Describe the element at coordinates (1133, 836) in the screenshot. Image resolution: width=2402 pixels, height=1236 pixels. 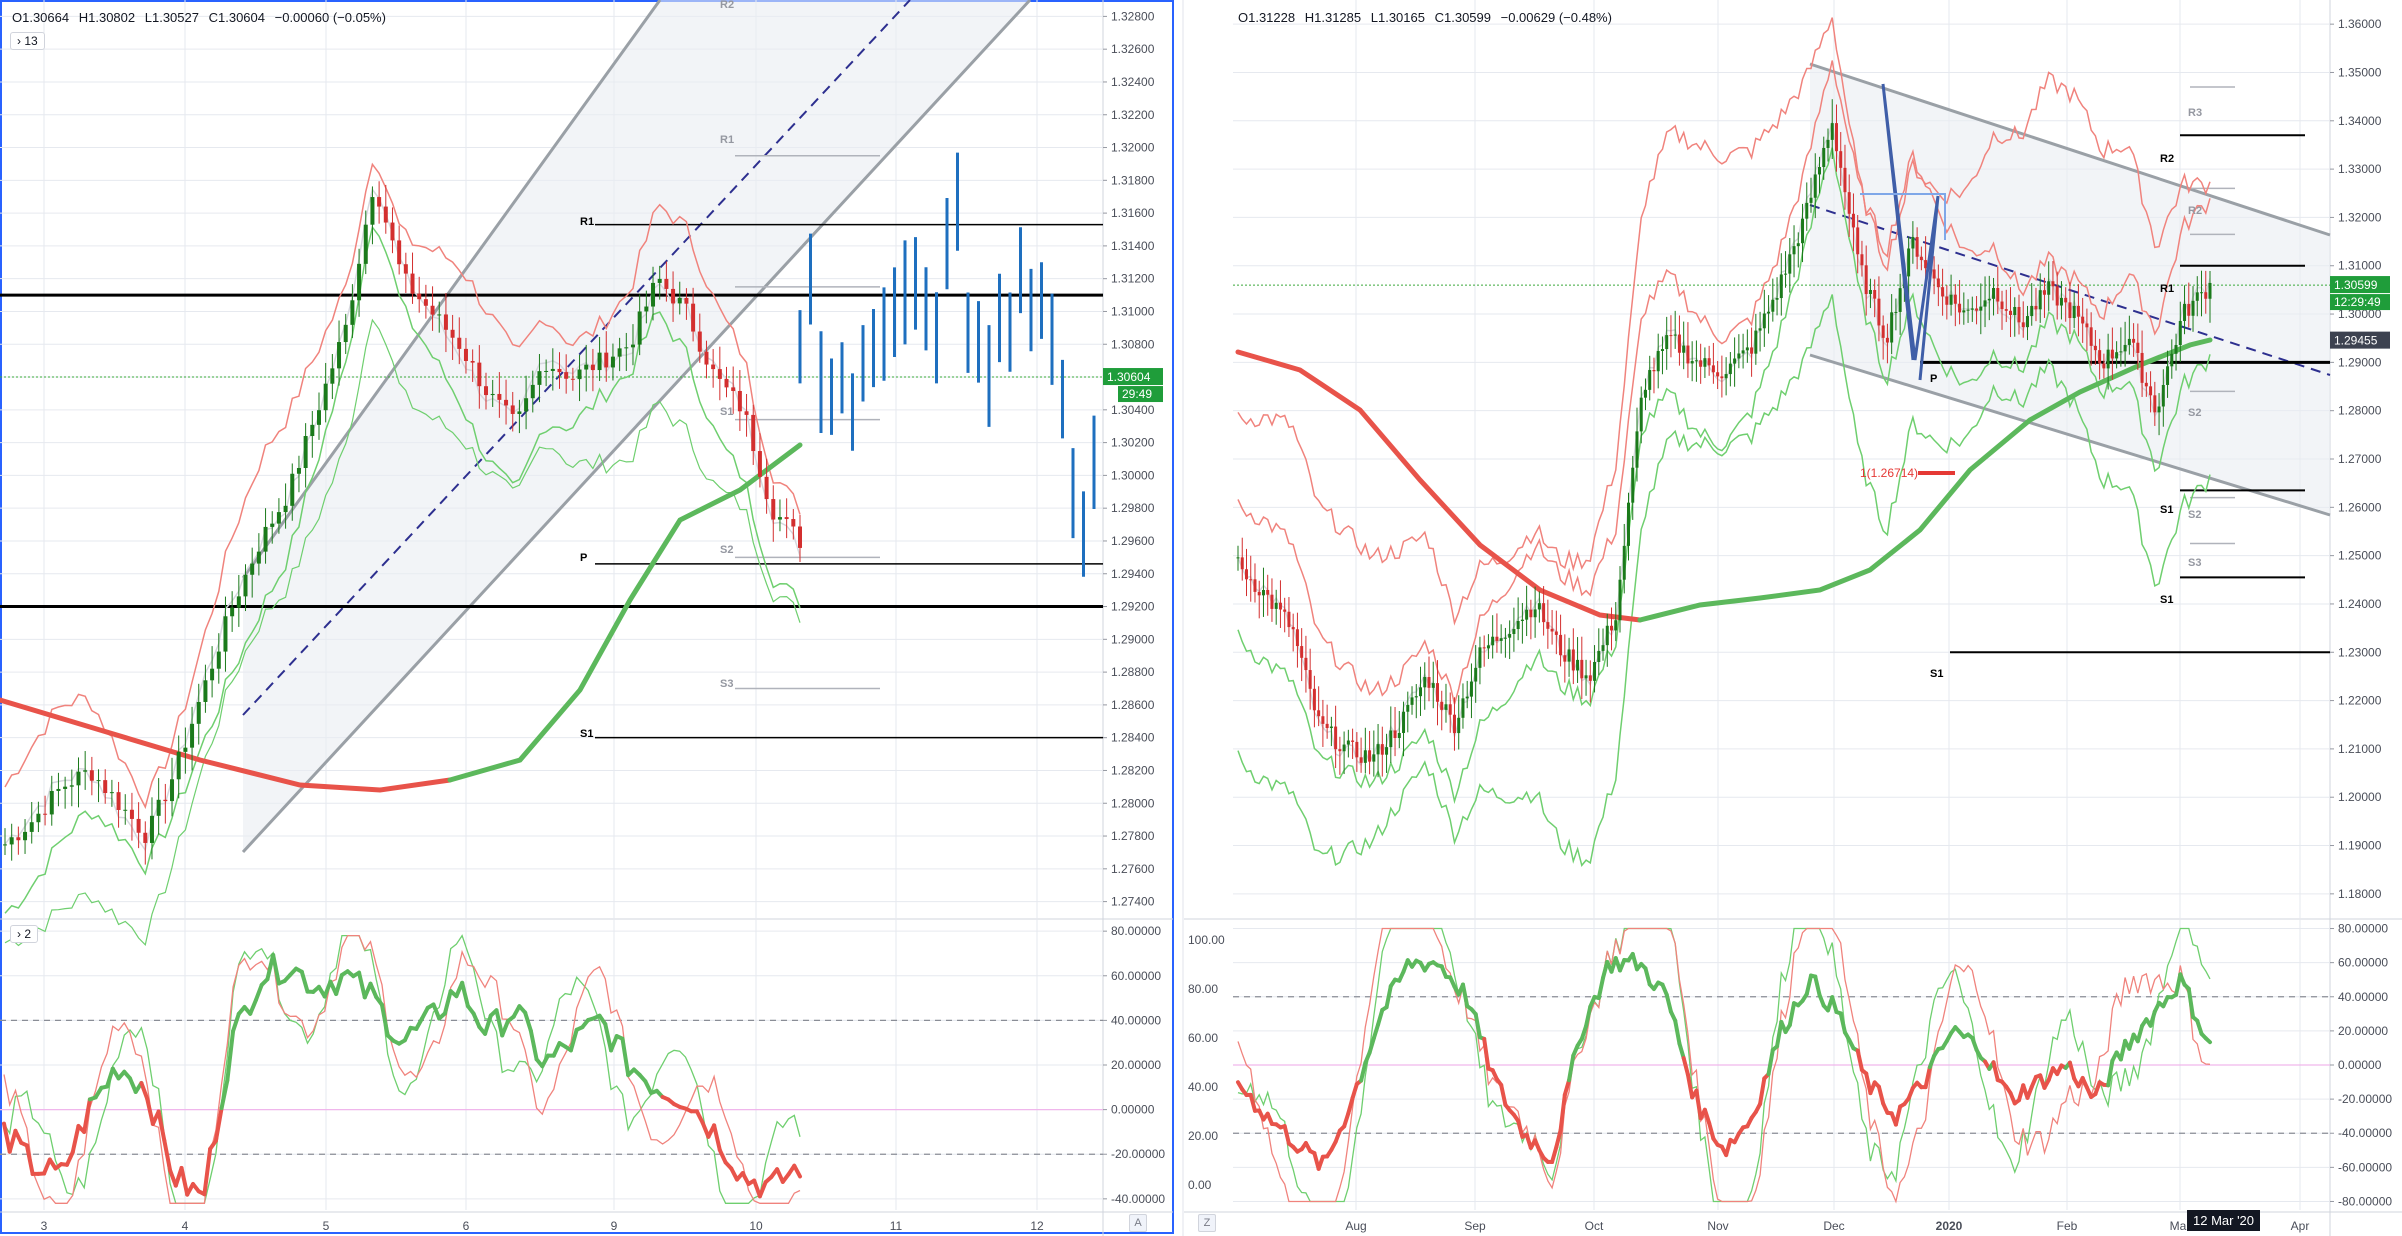
I see `left-price-axis-tick-label: 1.27800` at that location.